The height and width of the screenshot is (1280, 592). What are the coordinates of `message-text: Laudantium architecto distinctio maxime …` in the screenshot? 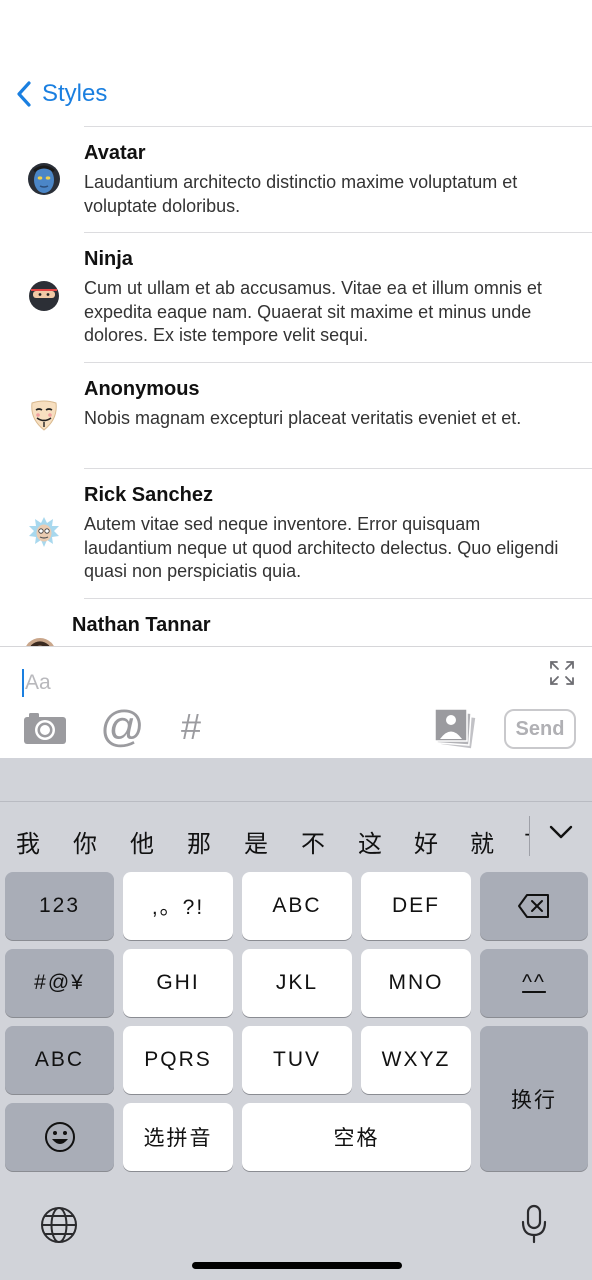 It's located at (301, 194).